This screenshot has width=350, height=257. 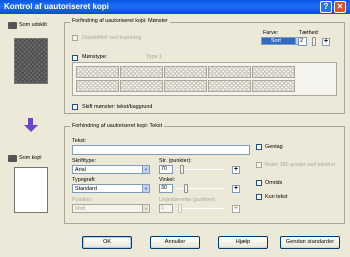 I want to click on font-value: Arial, so click(x=80, y=170).